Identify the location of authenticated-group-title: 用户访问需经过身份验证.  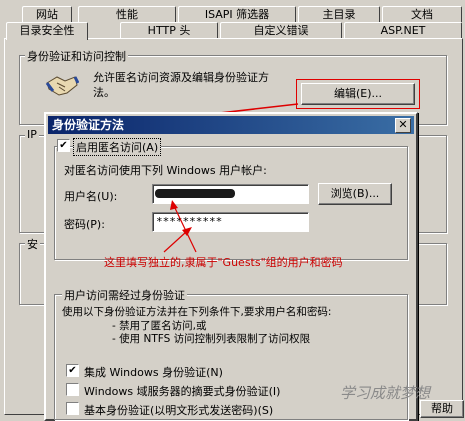
(124, 295).